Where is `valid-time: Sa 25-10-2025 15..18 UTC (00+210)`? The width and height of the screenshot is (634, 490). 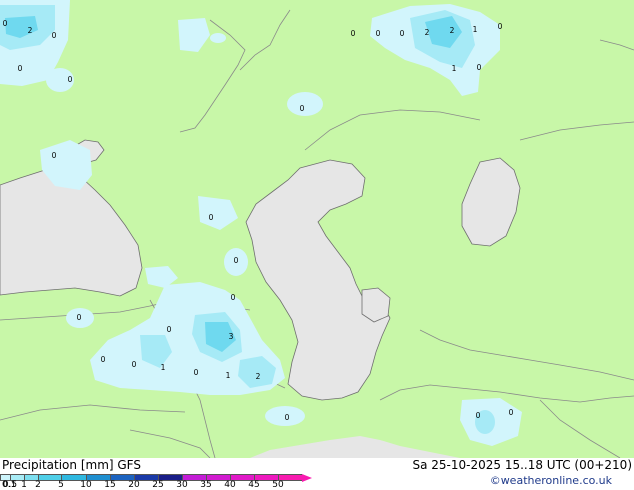
valid-time: Sa 25-10-2025 15..18 UTC (00+210) is located at coordinates (522, 465).